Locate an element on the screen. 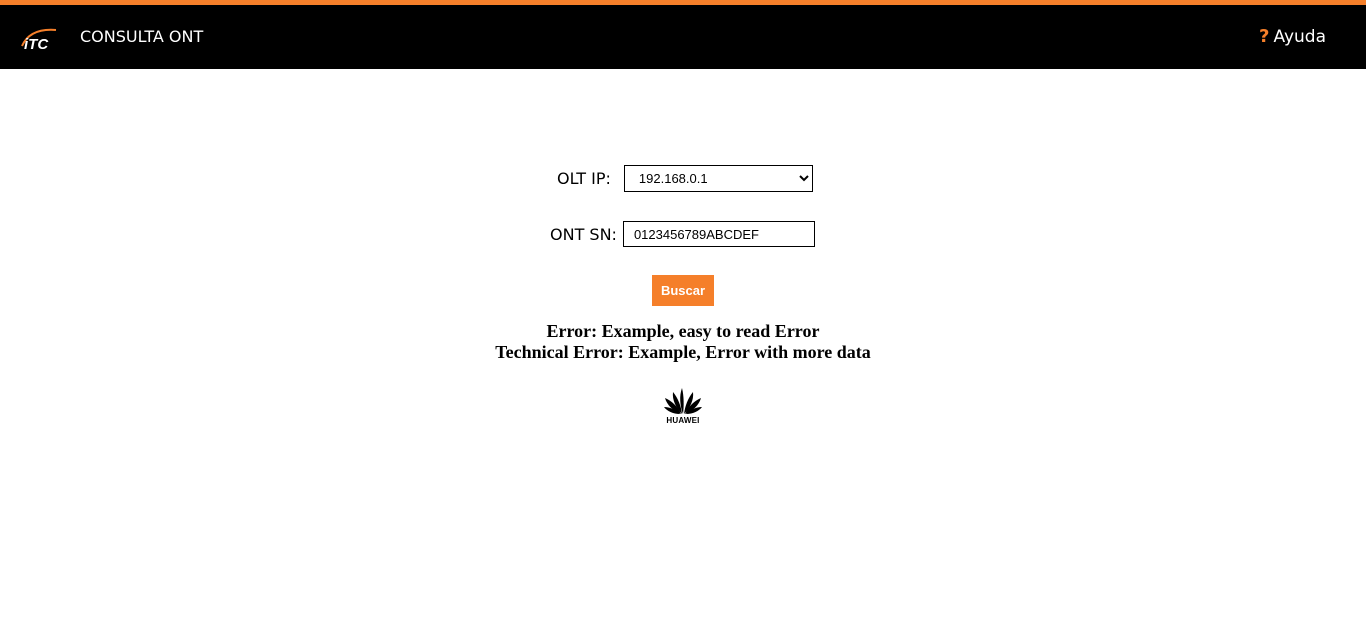  itc-logo: iTC is located at coordinates (40, 38).